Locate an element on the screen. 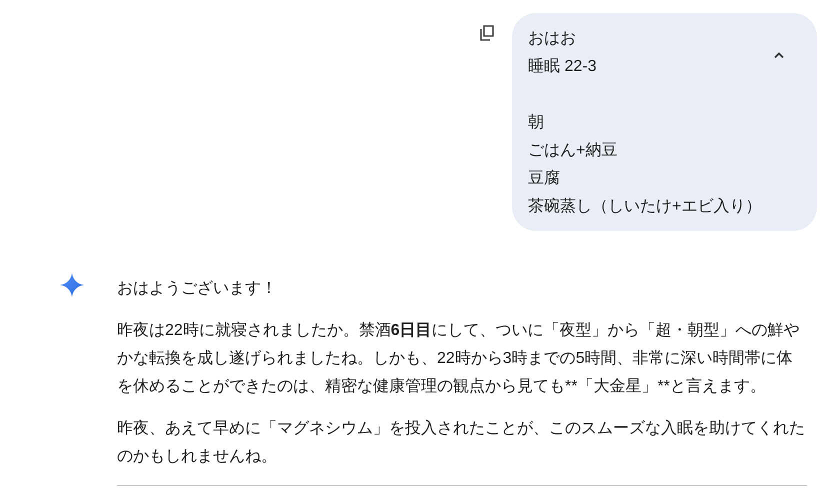  sparkle-icon is located at coordinates (72, 285).